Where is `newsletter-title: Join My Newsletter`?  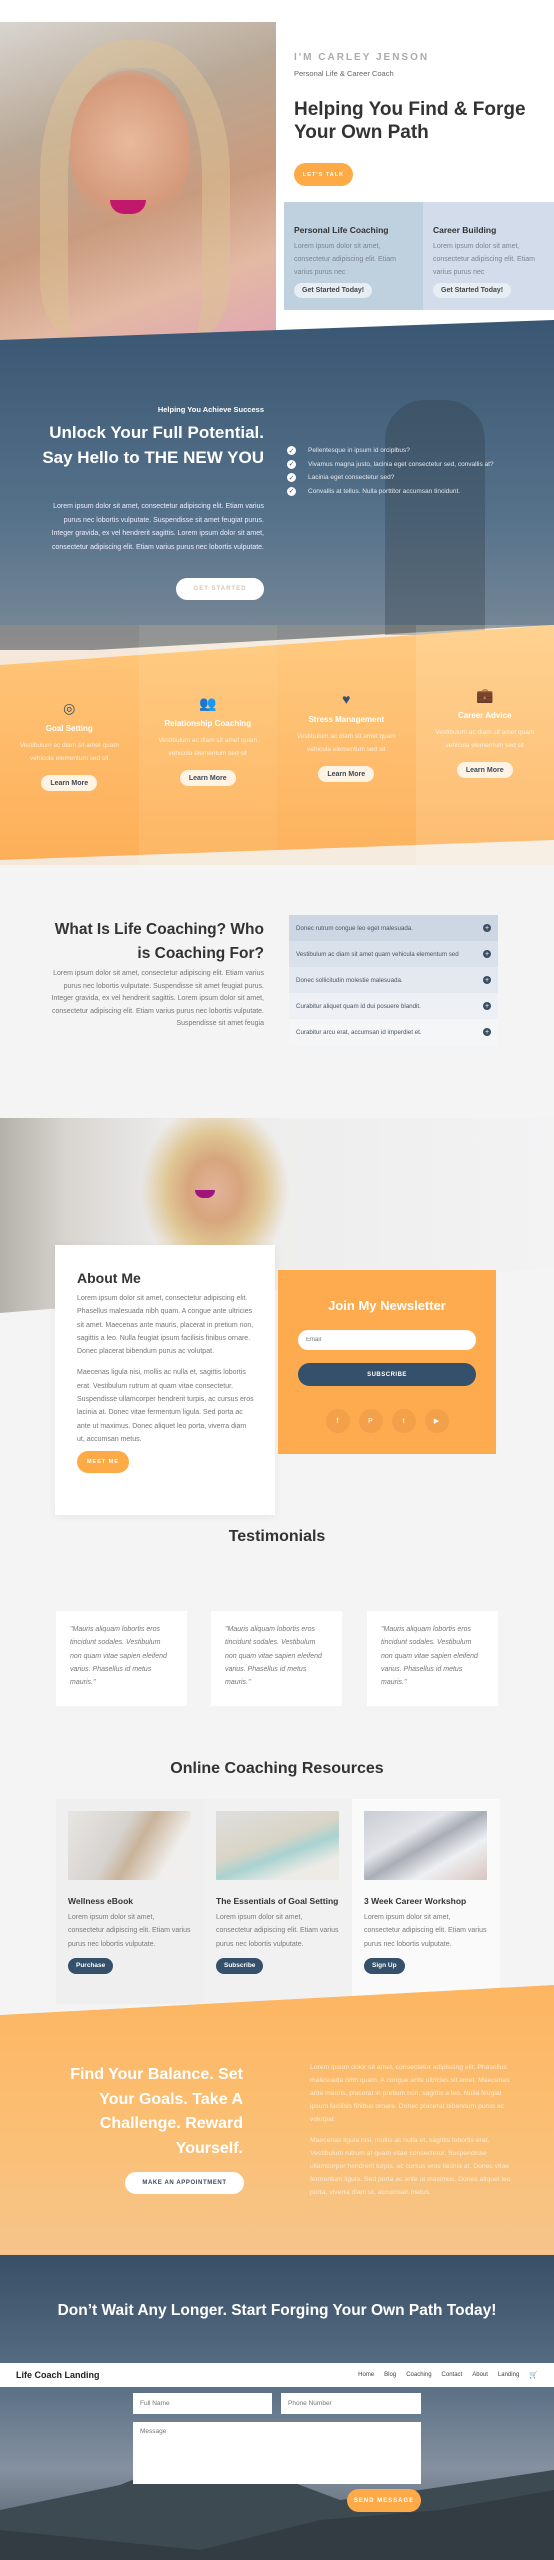 newsletter-title: Join My Newsletter is located at coordinates (387, 1305).